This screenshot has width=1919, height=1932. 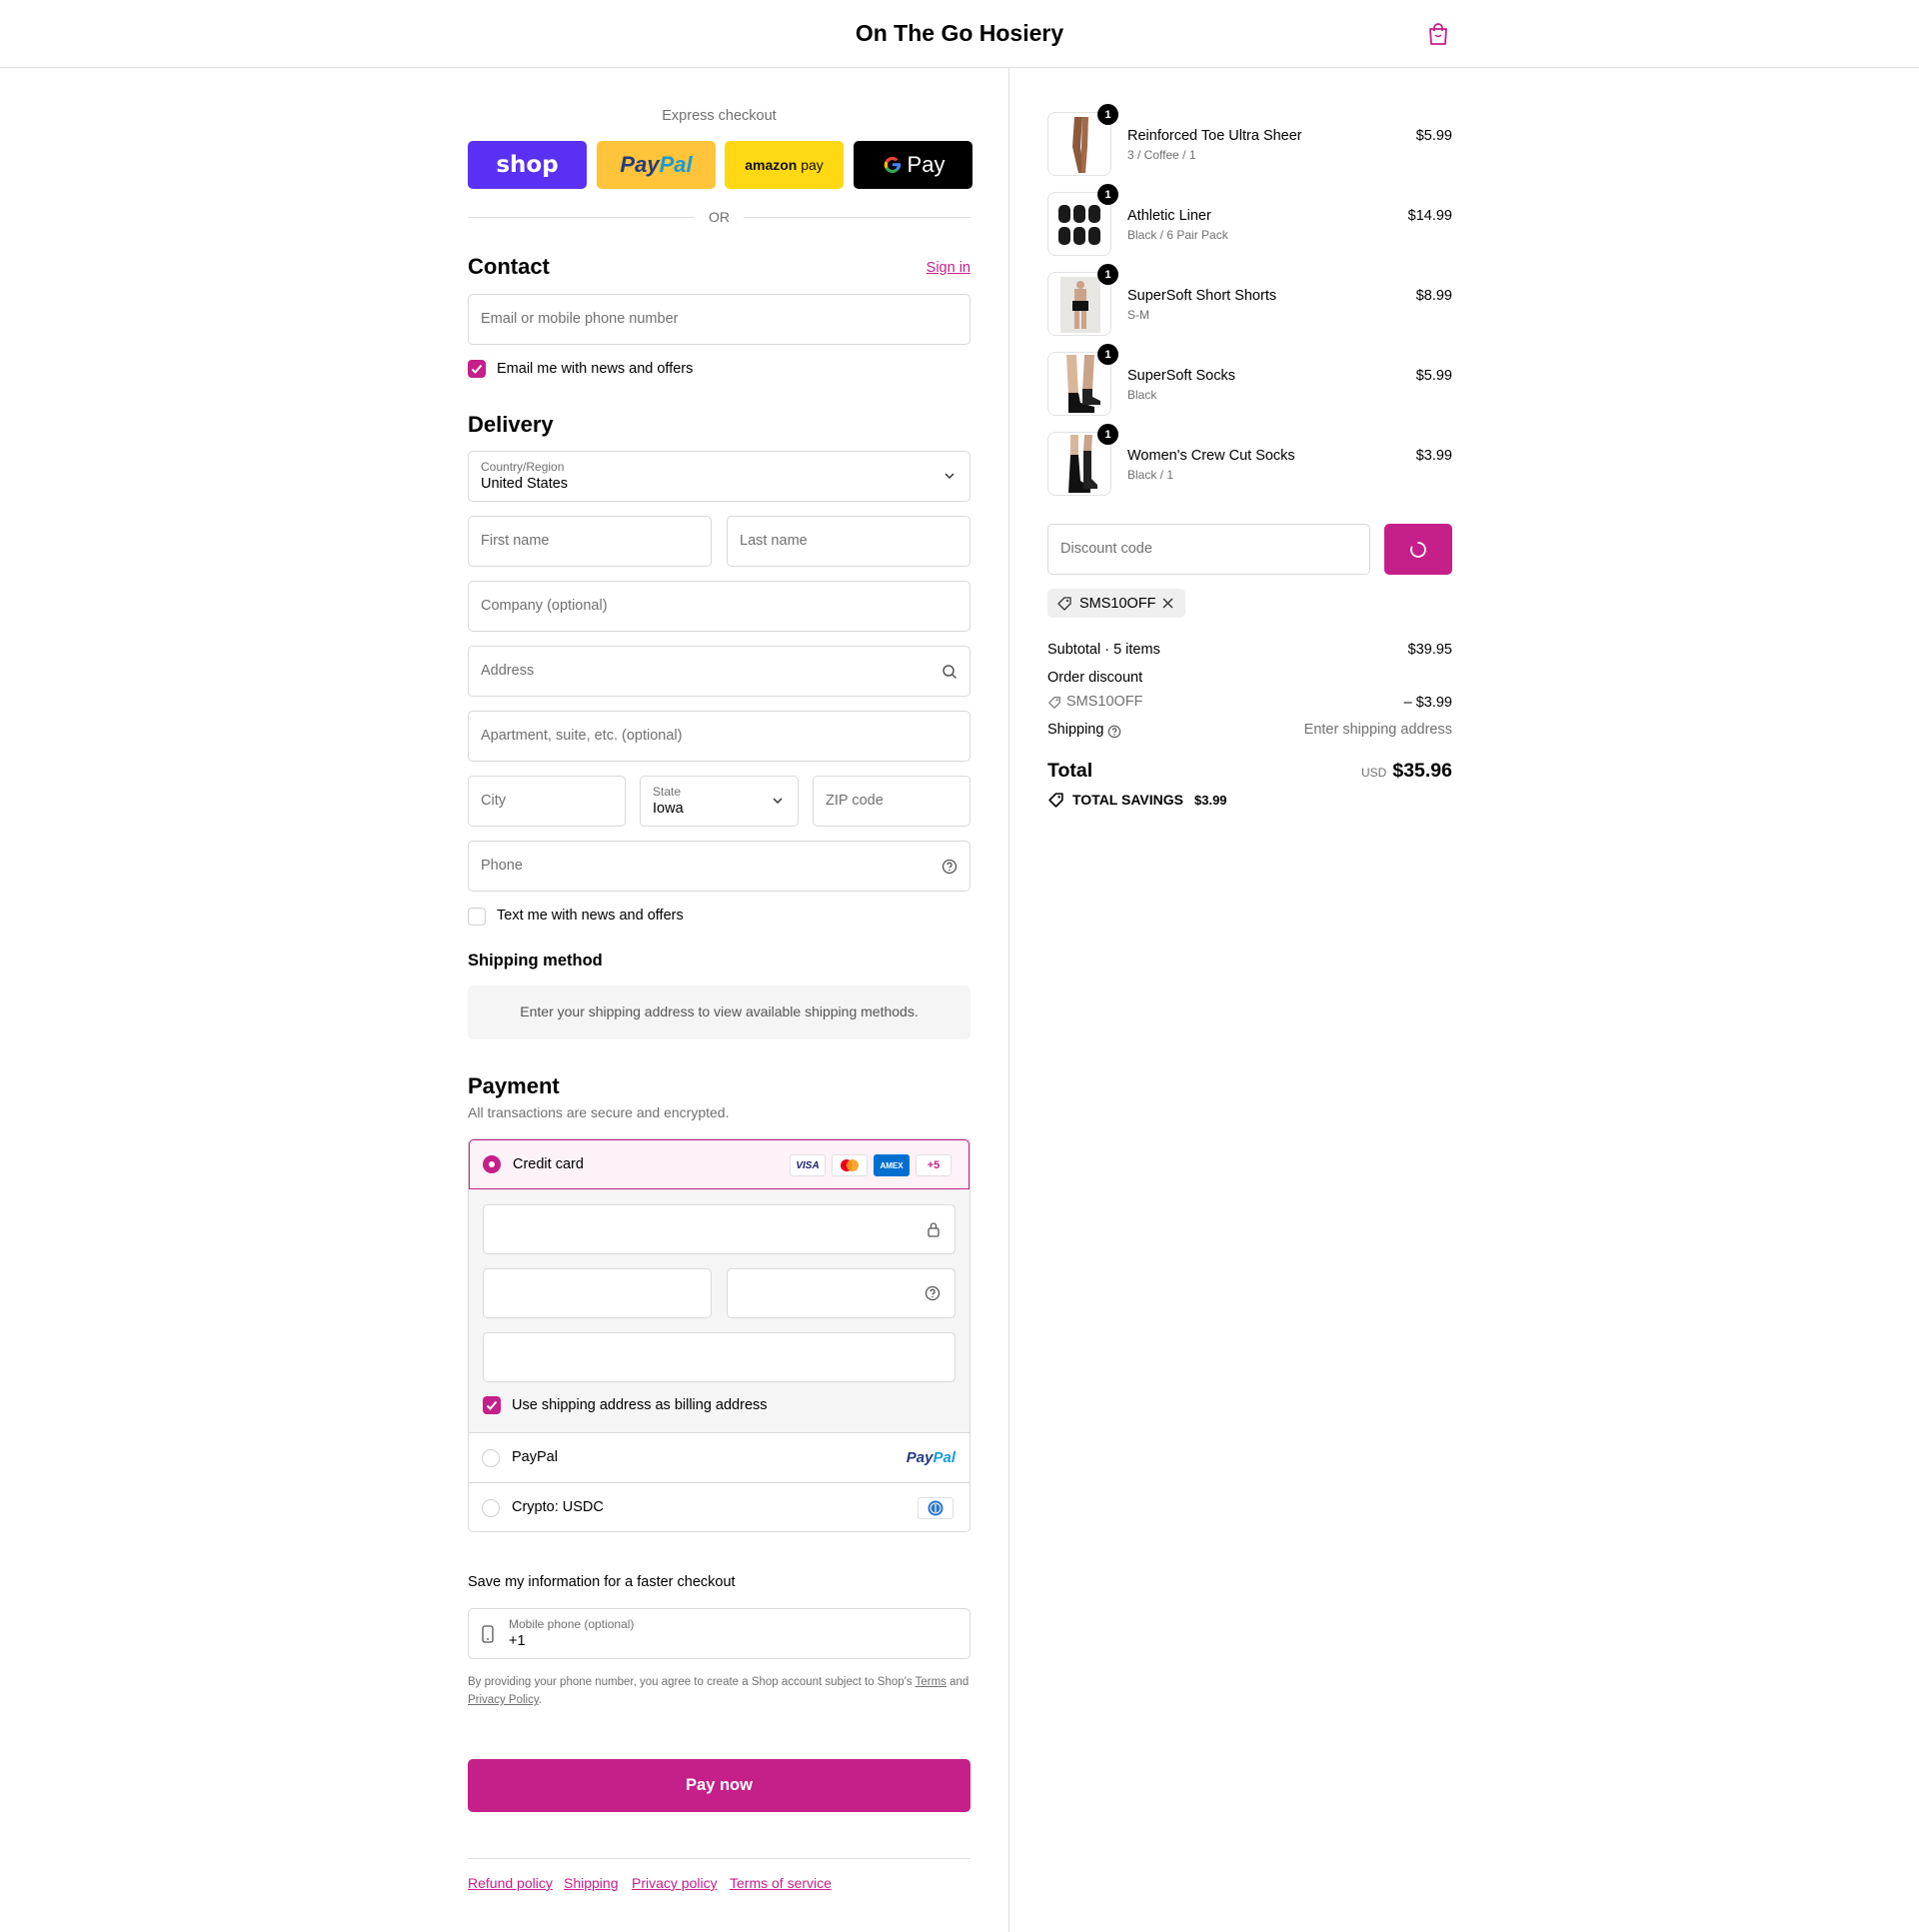 What do you see at coordinates (511, 1883) in the screenshot?
I see `refund-policy-link: Refund policy` at bounding box center [511, 1883].